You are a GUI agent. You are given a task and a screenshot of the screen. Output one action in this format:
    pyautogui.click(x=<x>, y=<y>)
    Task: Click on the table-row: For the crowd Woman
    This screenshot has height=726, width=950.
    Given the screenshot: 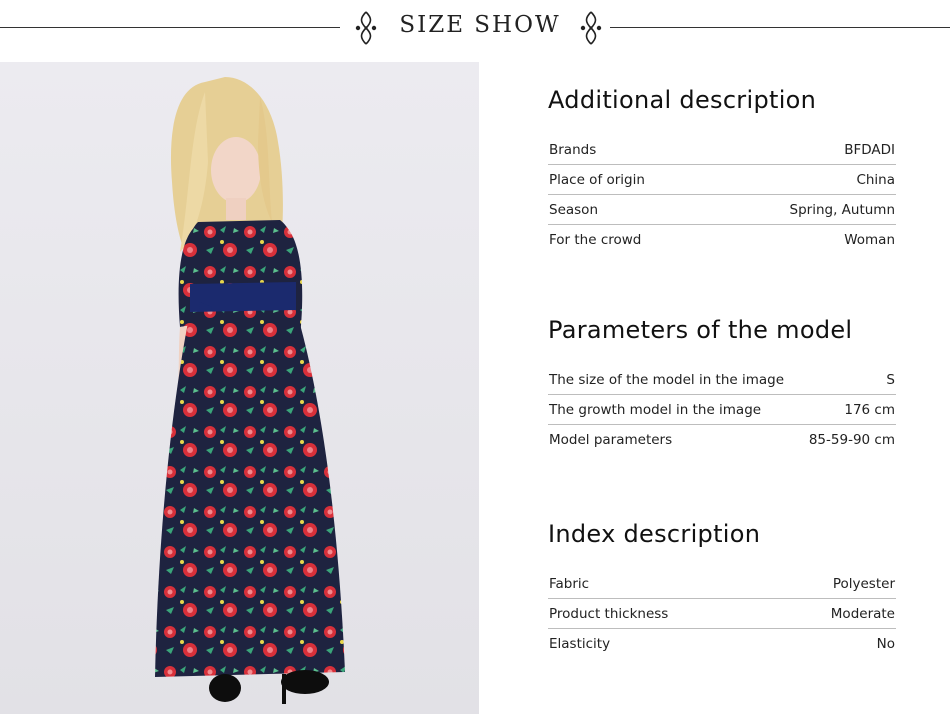 What is the action you would take?
    pyautogui.click(x=722, y=239)
    